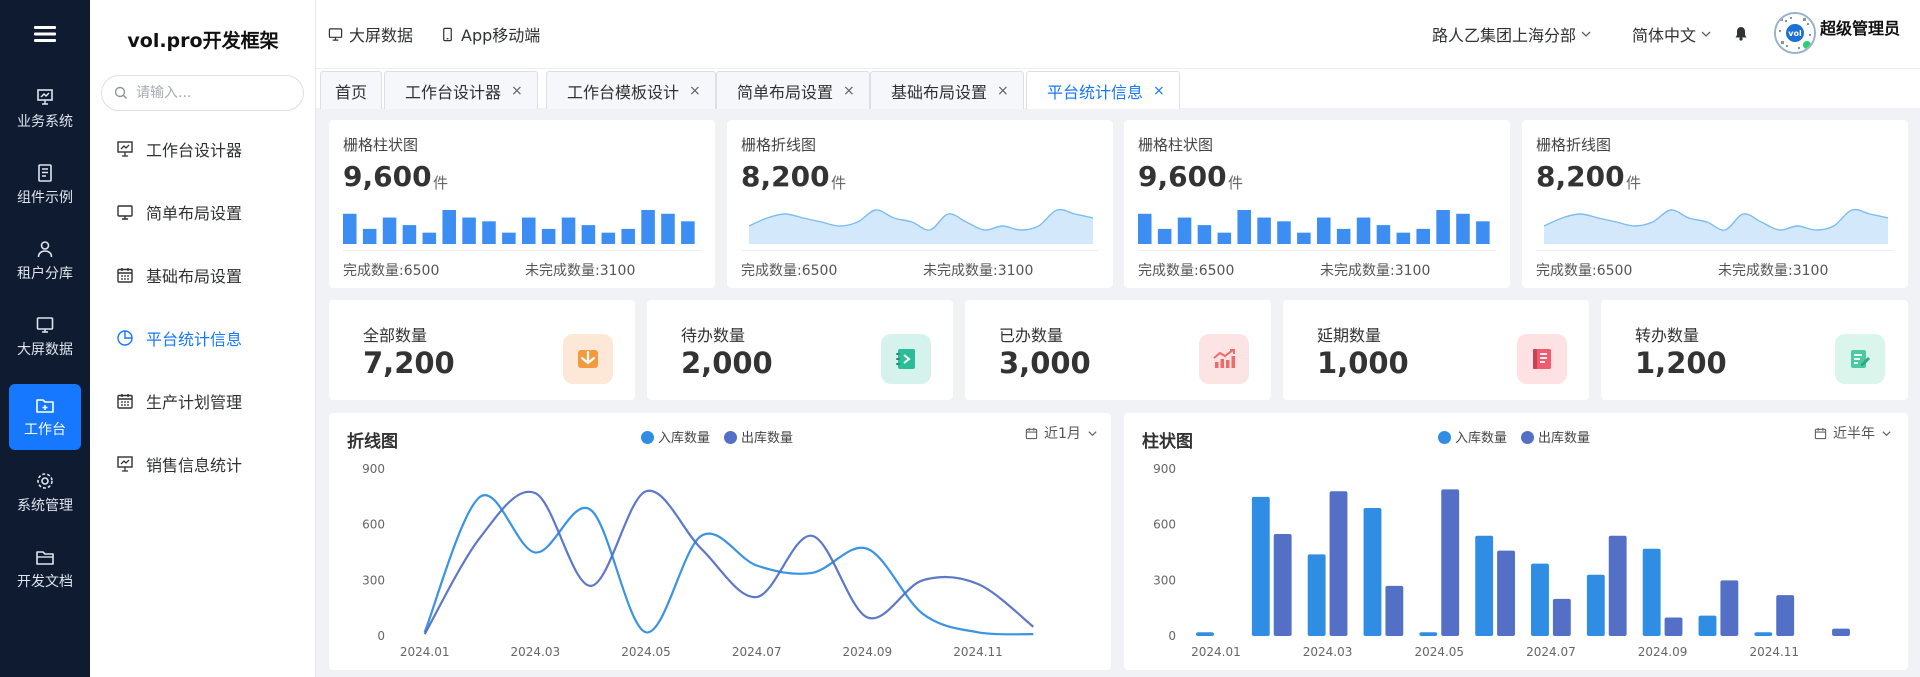 This screenshot has width=1920, height=677. Describe the element at coordinates (179, 275) in the screenshot. I see `menu-item-basic-layout: 基础布局设置` at that location.